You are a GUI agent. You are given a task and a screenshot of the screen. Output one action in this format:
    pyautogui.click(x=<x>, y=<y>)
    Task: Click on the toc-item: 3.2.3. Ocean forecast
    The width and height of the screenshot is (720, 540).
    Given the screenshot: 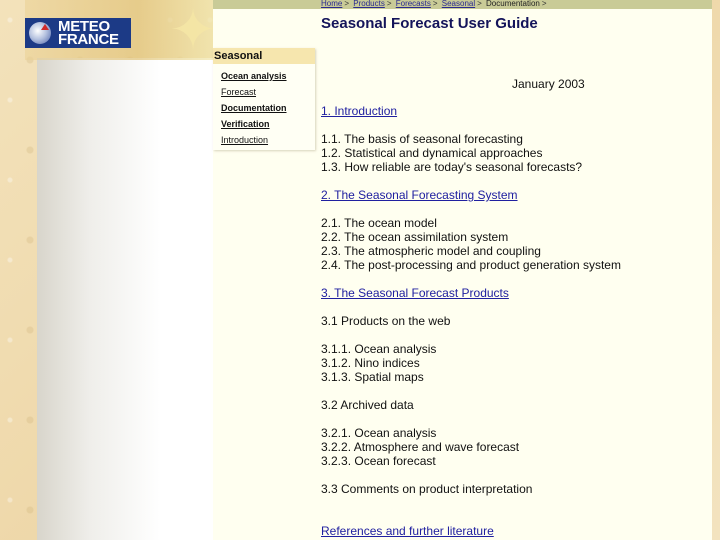 What is the action you would take?
    pyautogui.click(x=378, y=461)
    